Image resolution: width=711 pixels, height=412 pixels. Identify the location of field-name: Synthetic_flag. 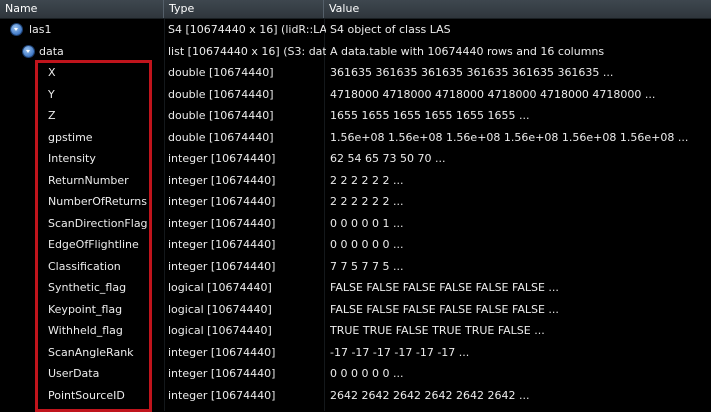
(87, 287).